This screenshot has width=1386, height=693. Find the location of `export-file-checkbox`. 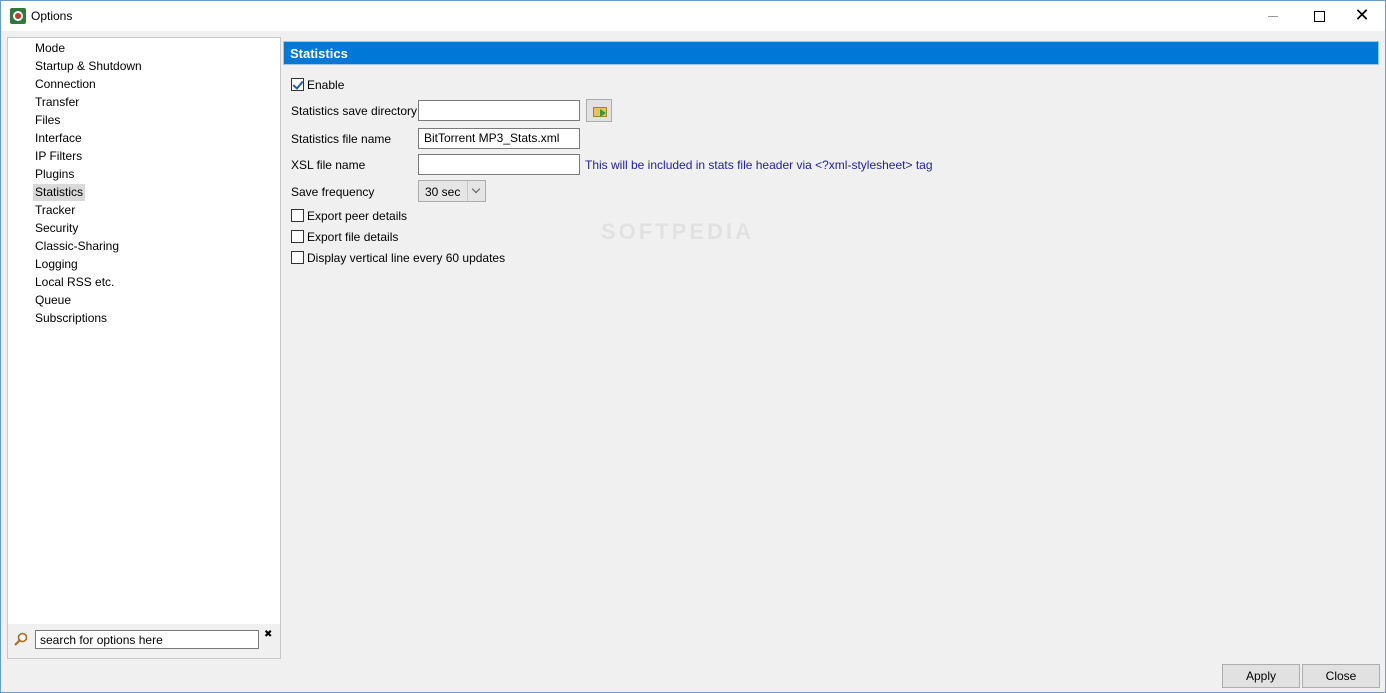

export-file-checkbox is located at coordinates (297, 236).